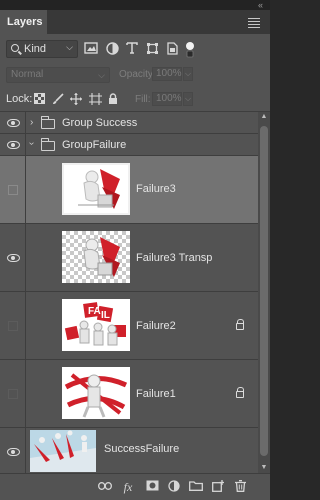  What do you see at coordinates (113, 99) in the screenshot?
I see `lock-all-icon` at bounding box center [113, 99].